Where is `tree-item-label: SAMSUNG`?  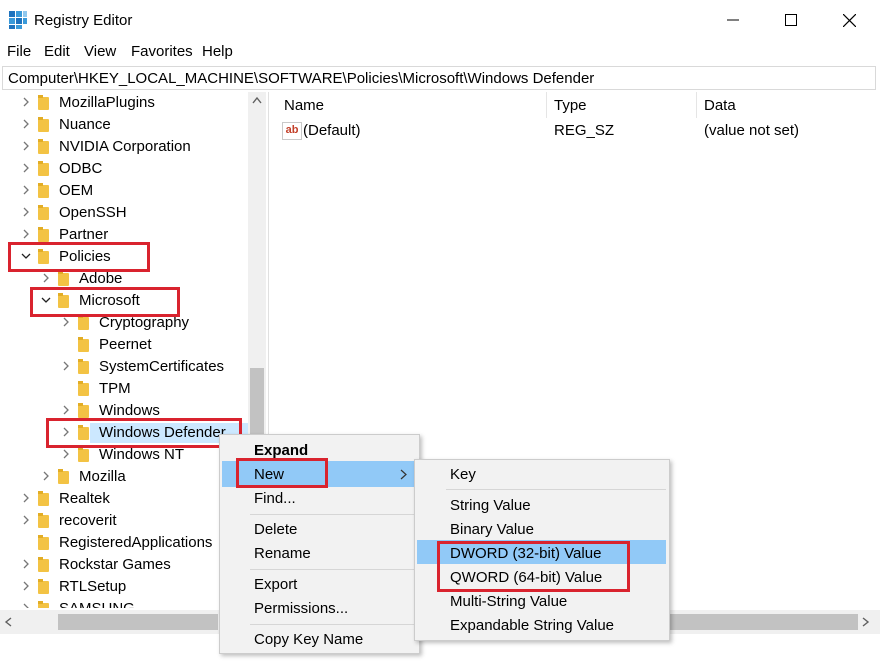 tree-item-label: SAMSUNG is located at coordinates (97, 604).